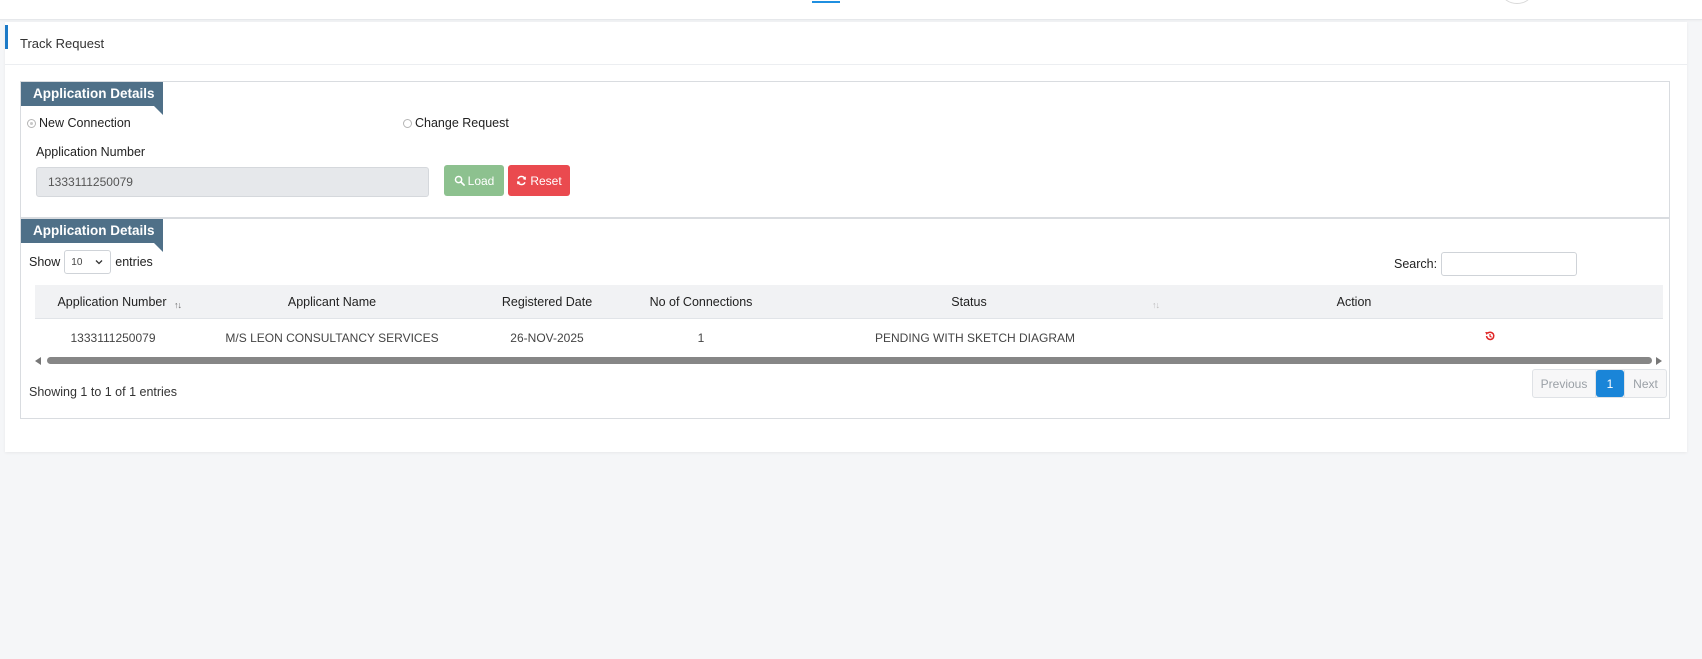 The height and width of the screenshot is (659, 1702). Describe the element at coordinates (38, 361) in the screenshot. I see `scroll-left-arrow-icon` at that location.